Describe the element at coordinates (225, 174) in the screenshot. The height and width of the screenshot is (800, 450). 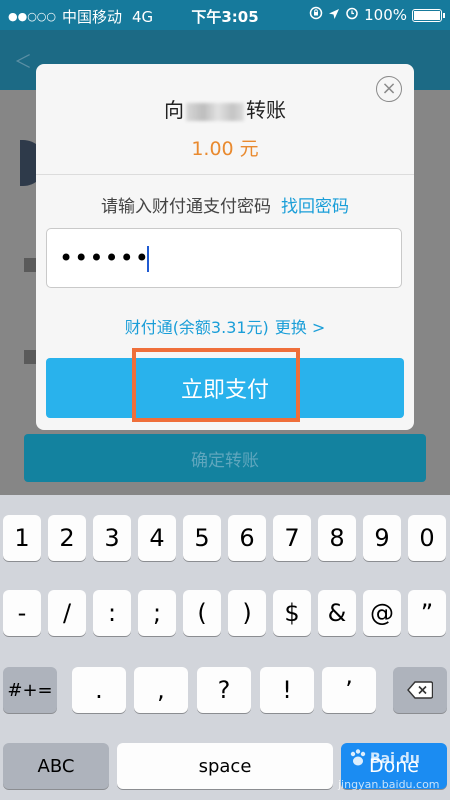
I see `divider` at that location.